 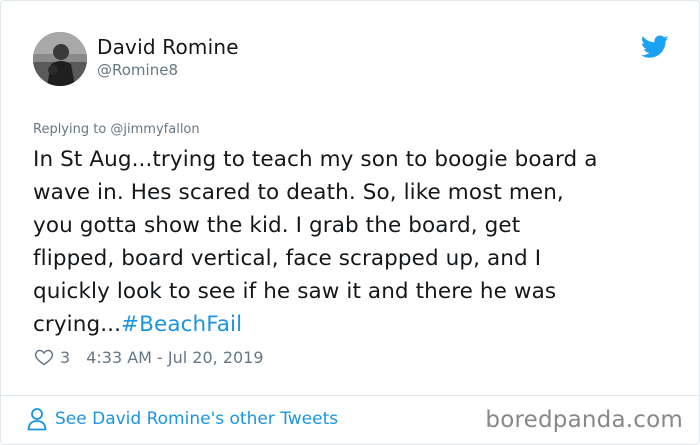 I want to click on hashtag-link: #BeachFail, so click(x=181, y=324).